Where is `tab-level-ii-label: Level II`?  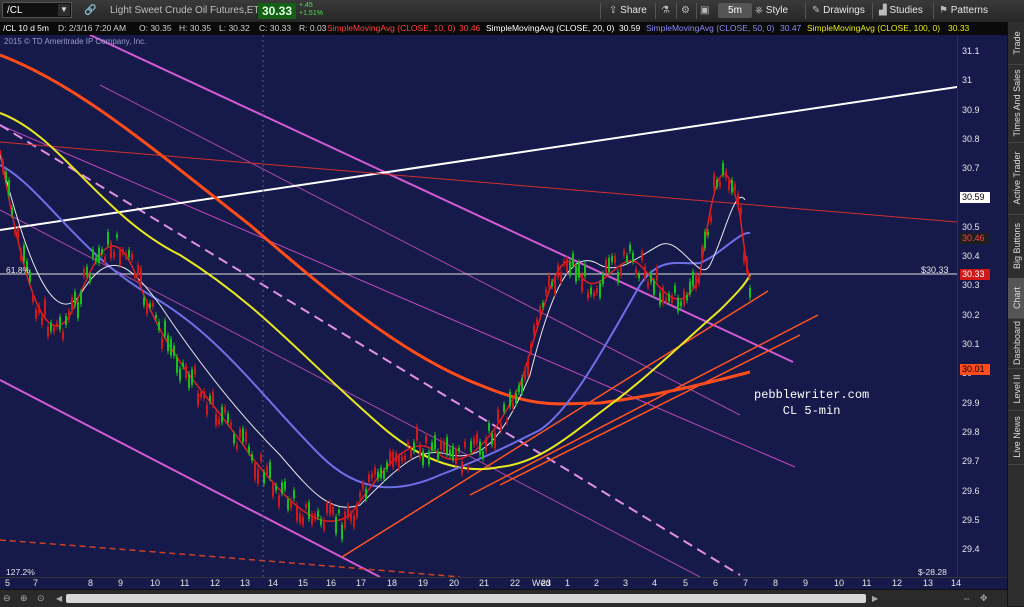
tab-level-ii-label: Level II is located at coordinates (1016, 389).